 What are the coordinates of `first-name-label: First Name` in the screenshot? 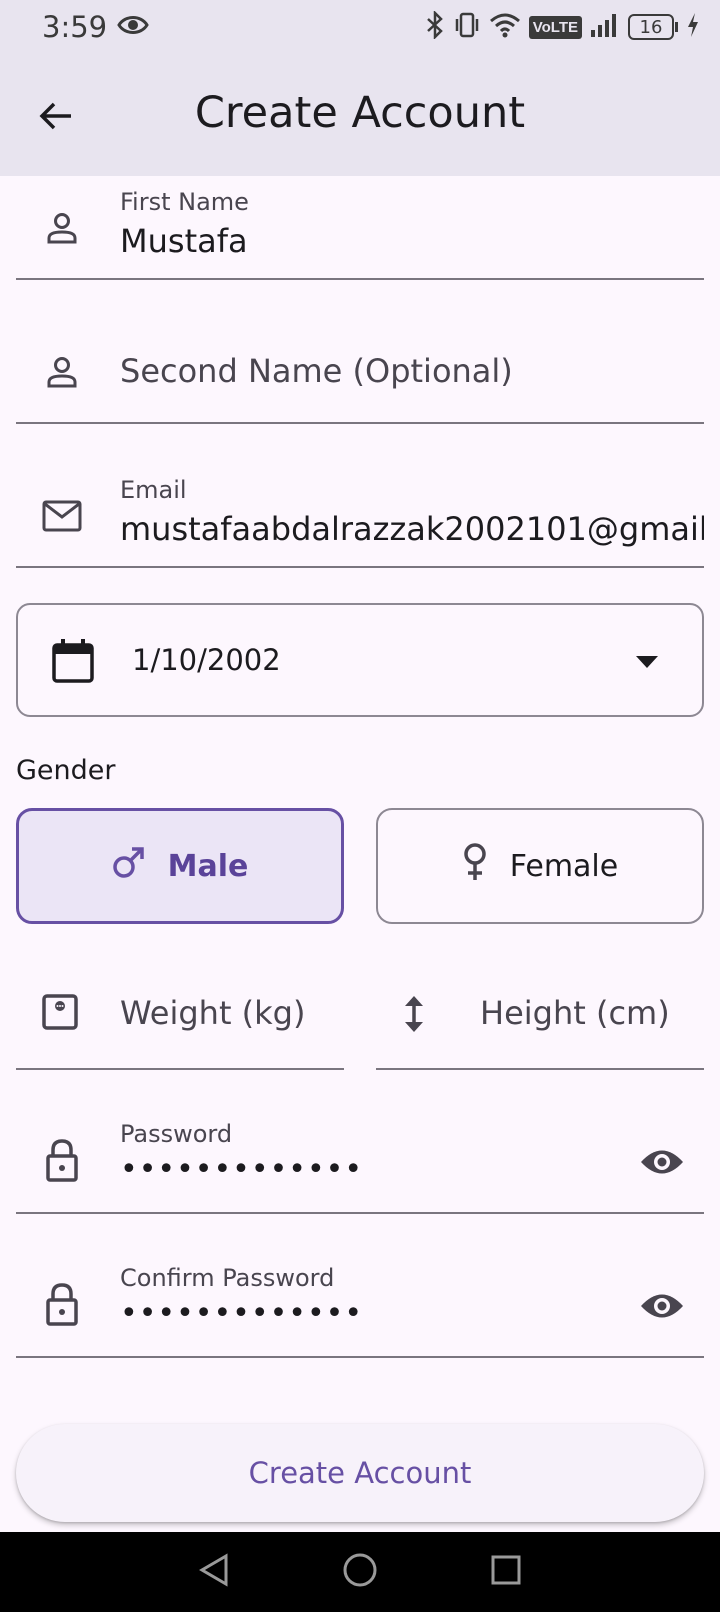 It's located at (184, 202).